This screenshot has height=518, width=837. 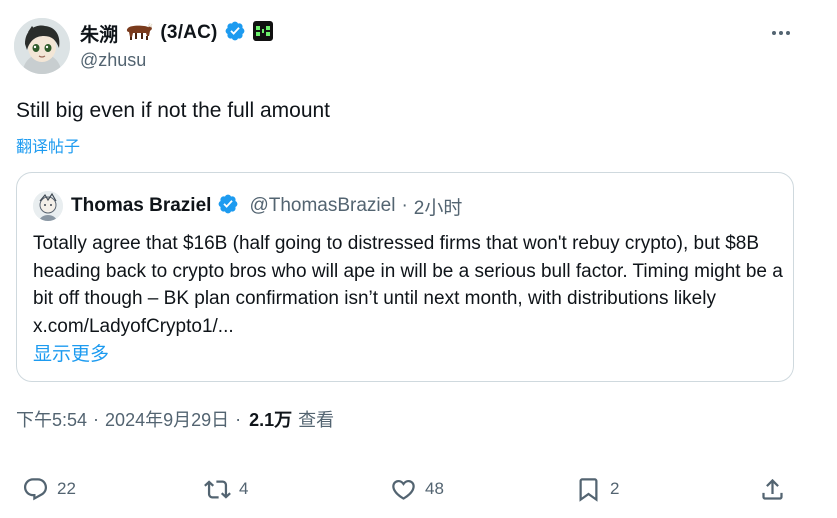 What do you see at coordinates (113, 60) in the screenshot?
I see `author-handle: @zhusu` at bounding box center [113, 60].